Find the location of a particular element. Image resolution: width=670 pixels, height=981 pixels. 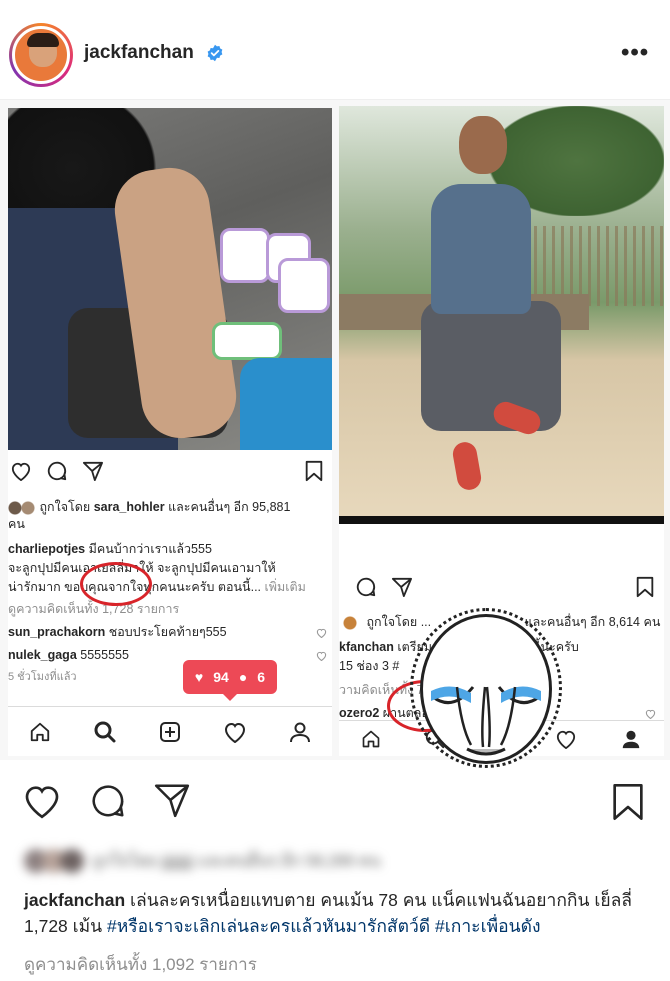

left-more-link: เพิ่มเติม is located at coordinates (285, 587).